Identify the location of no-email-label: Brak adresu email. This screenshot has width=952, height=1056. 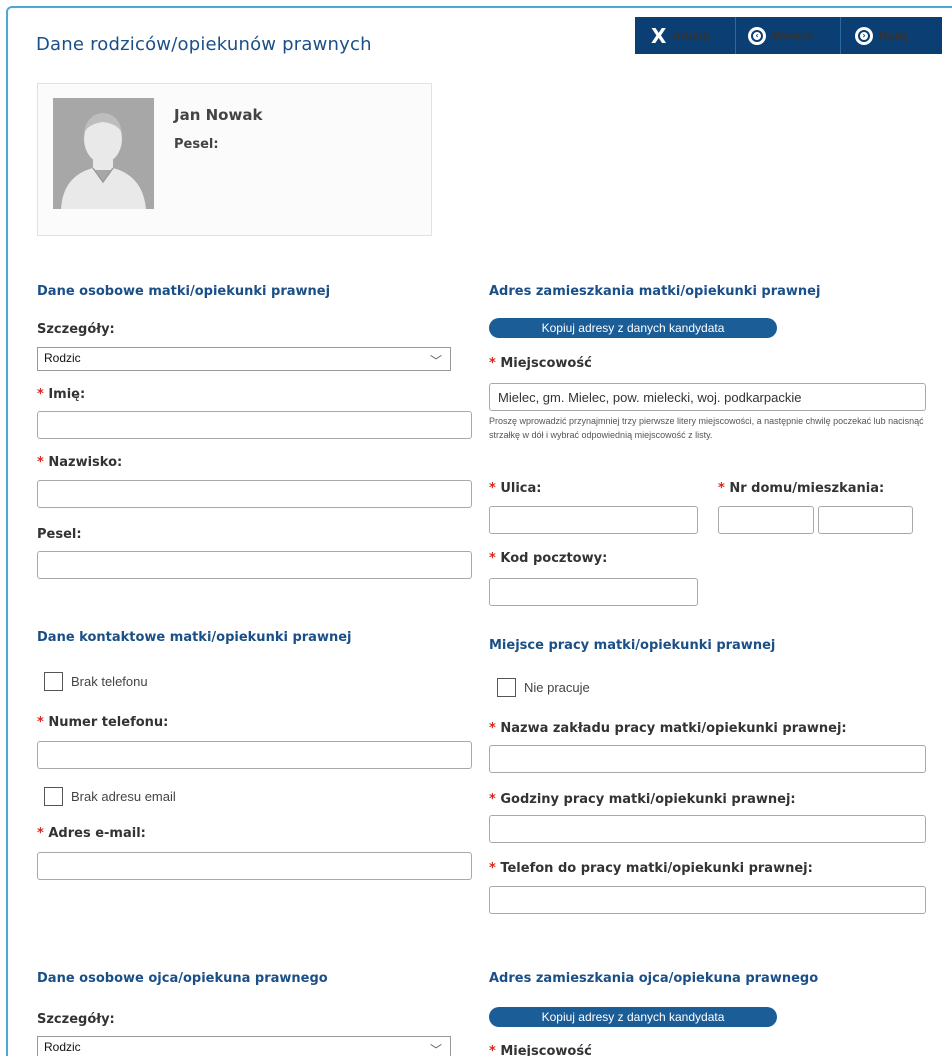
(123, 796).